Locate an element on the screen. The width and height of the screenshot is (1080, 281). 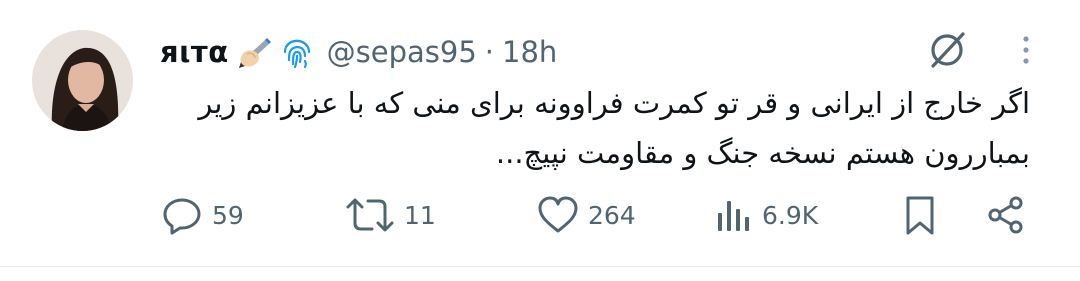
tweet-divider is located at coordinates (540, 266).